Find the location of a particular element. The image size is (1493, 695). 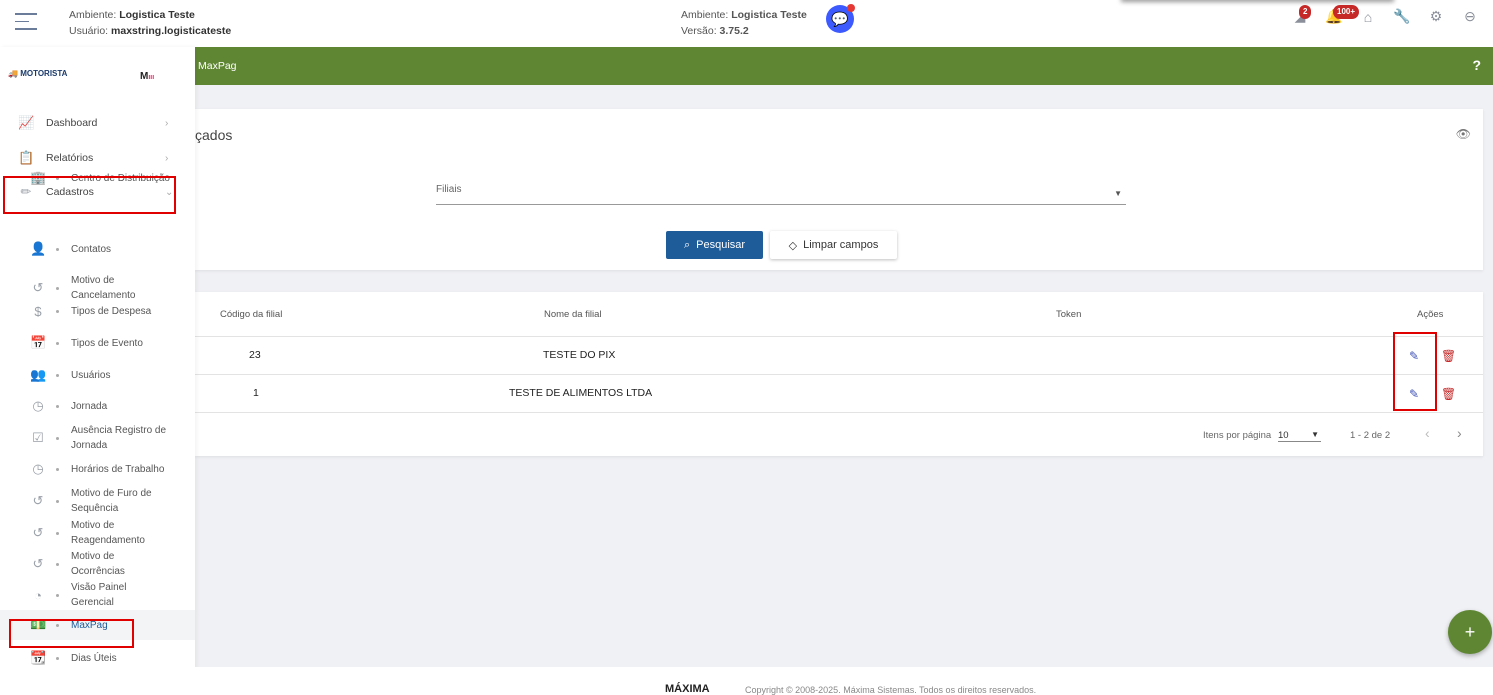

user-label: Usuário: is located at coordinates (89, 31).